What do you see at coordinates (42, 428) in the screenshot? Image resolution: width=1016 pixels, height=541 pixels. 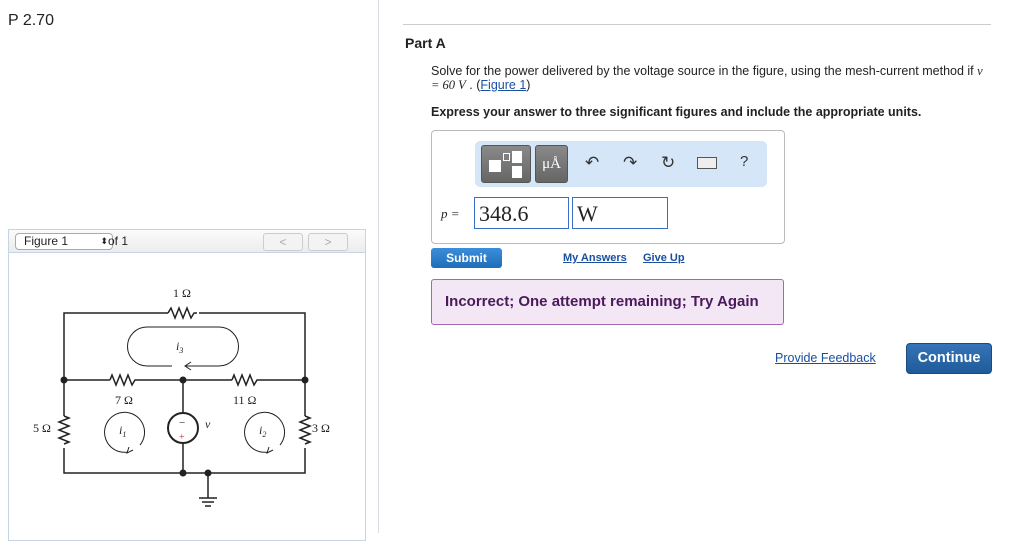 I see `label-r5: 5 Ω` at bounding box center [42, 428].